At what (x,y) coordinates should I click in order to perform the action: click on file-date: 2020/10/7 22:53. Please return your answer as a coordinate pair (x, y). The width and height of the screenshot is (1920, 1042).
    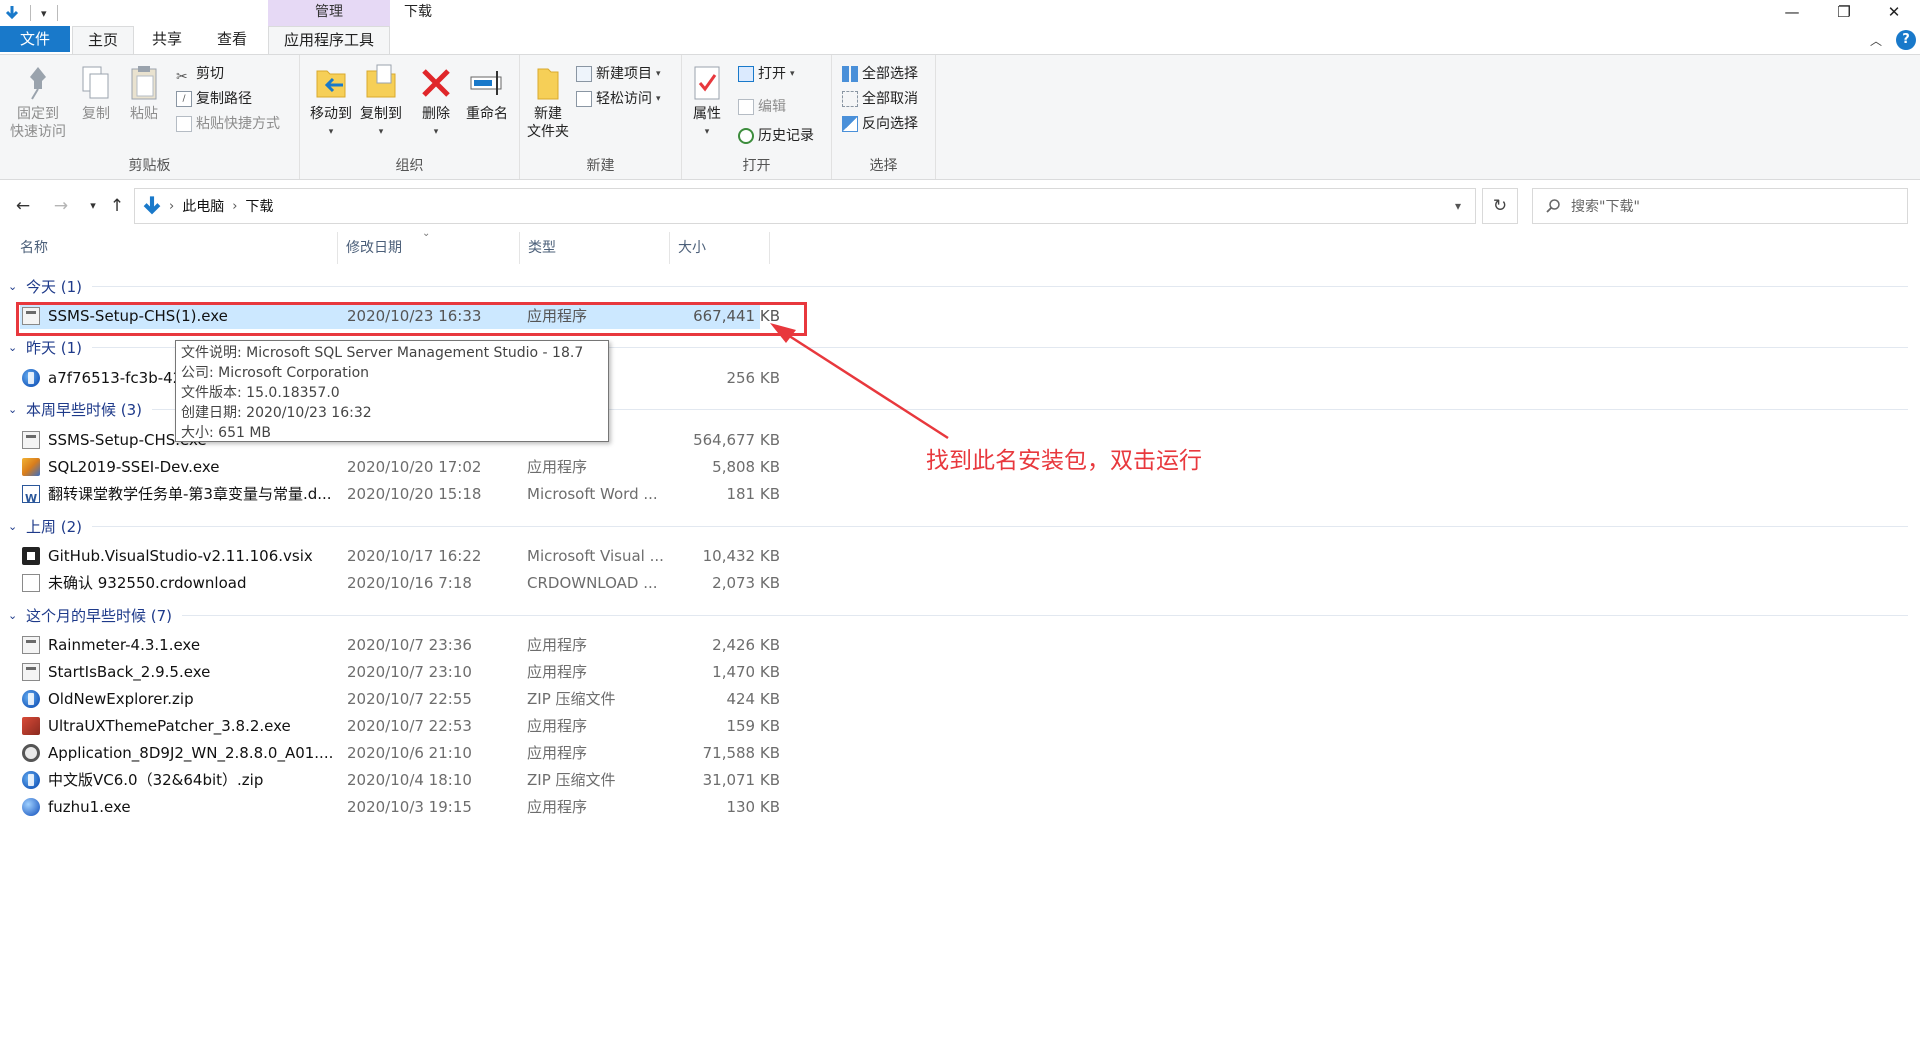
    Looking at the image, I should click on (409, 726).